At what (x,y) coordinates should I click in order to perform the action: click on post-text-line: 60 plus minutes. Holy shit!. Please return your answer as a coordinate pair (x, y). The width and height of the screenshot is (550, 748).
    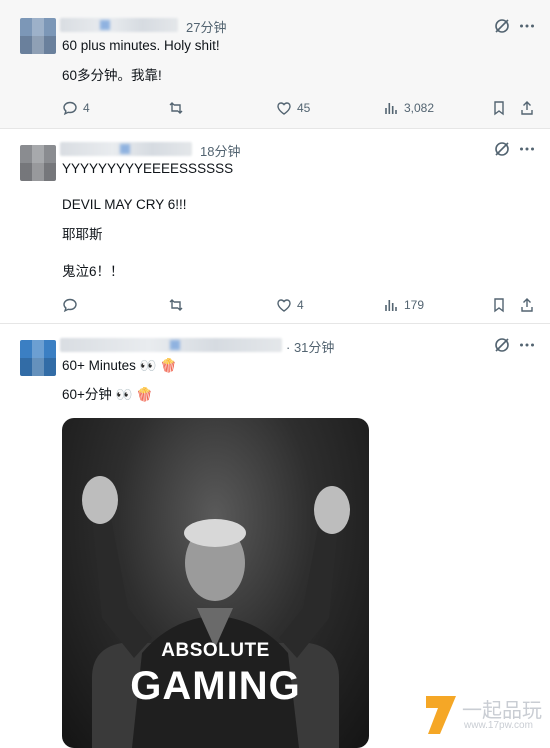
    Looking at the image, I should click on (141, 45).